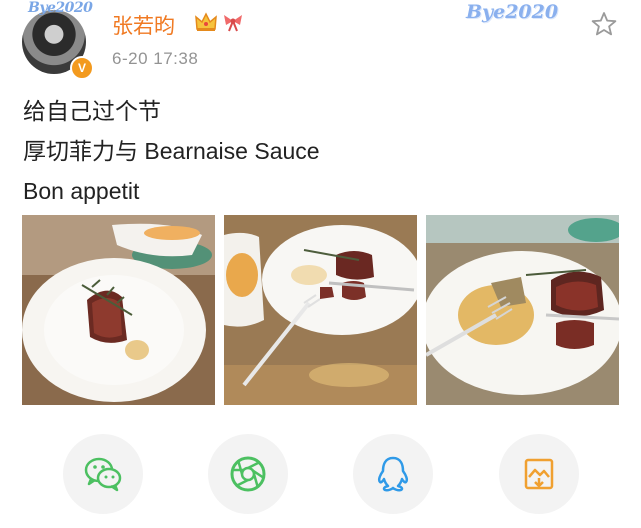 The height and width of the screenshot is (528, 641). I want to click on card-decoration: Bye2020, so click(512, 12).